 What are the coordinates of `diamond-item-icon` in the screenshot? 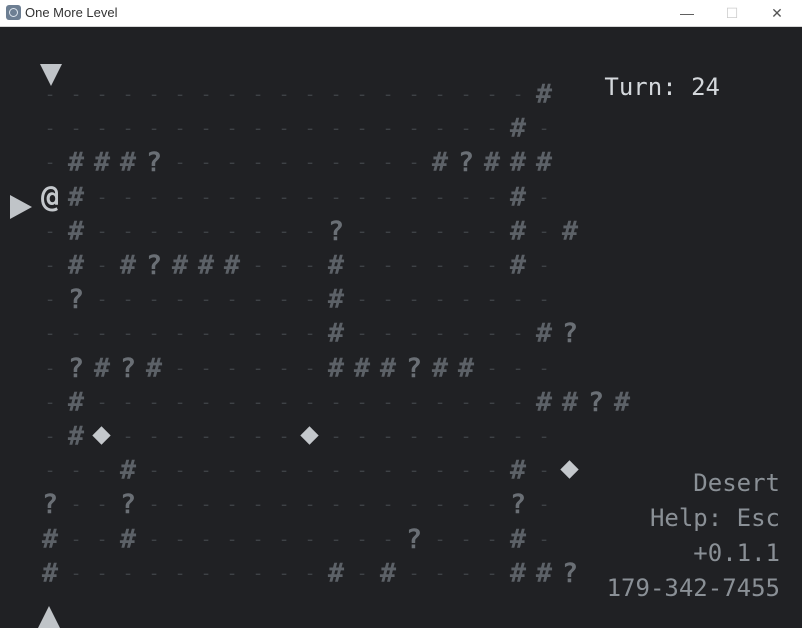 It's located at (310, 437).